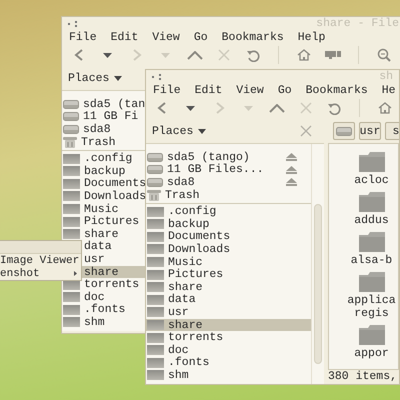 The height and width of the screenshot is (400, 400). What do you see at coordinates (365, 169) in the screenshot?
I see `folder-item: acloc` at bounding box center [365, 169].